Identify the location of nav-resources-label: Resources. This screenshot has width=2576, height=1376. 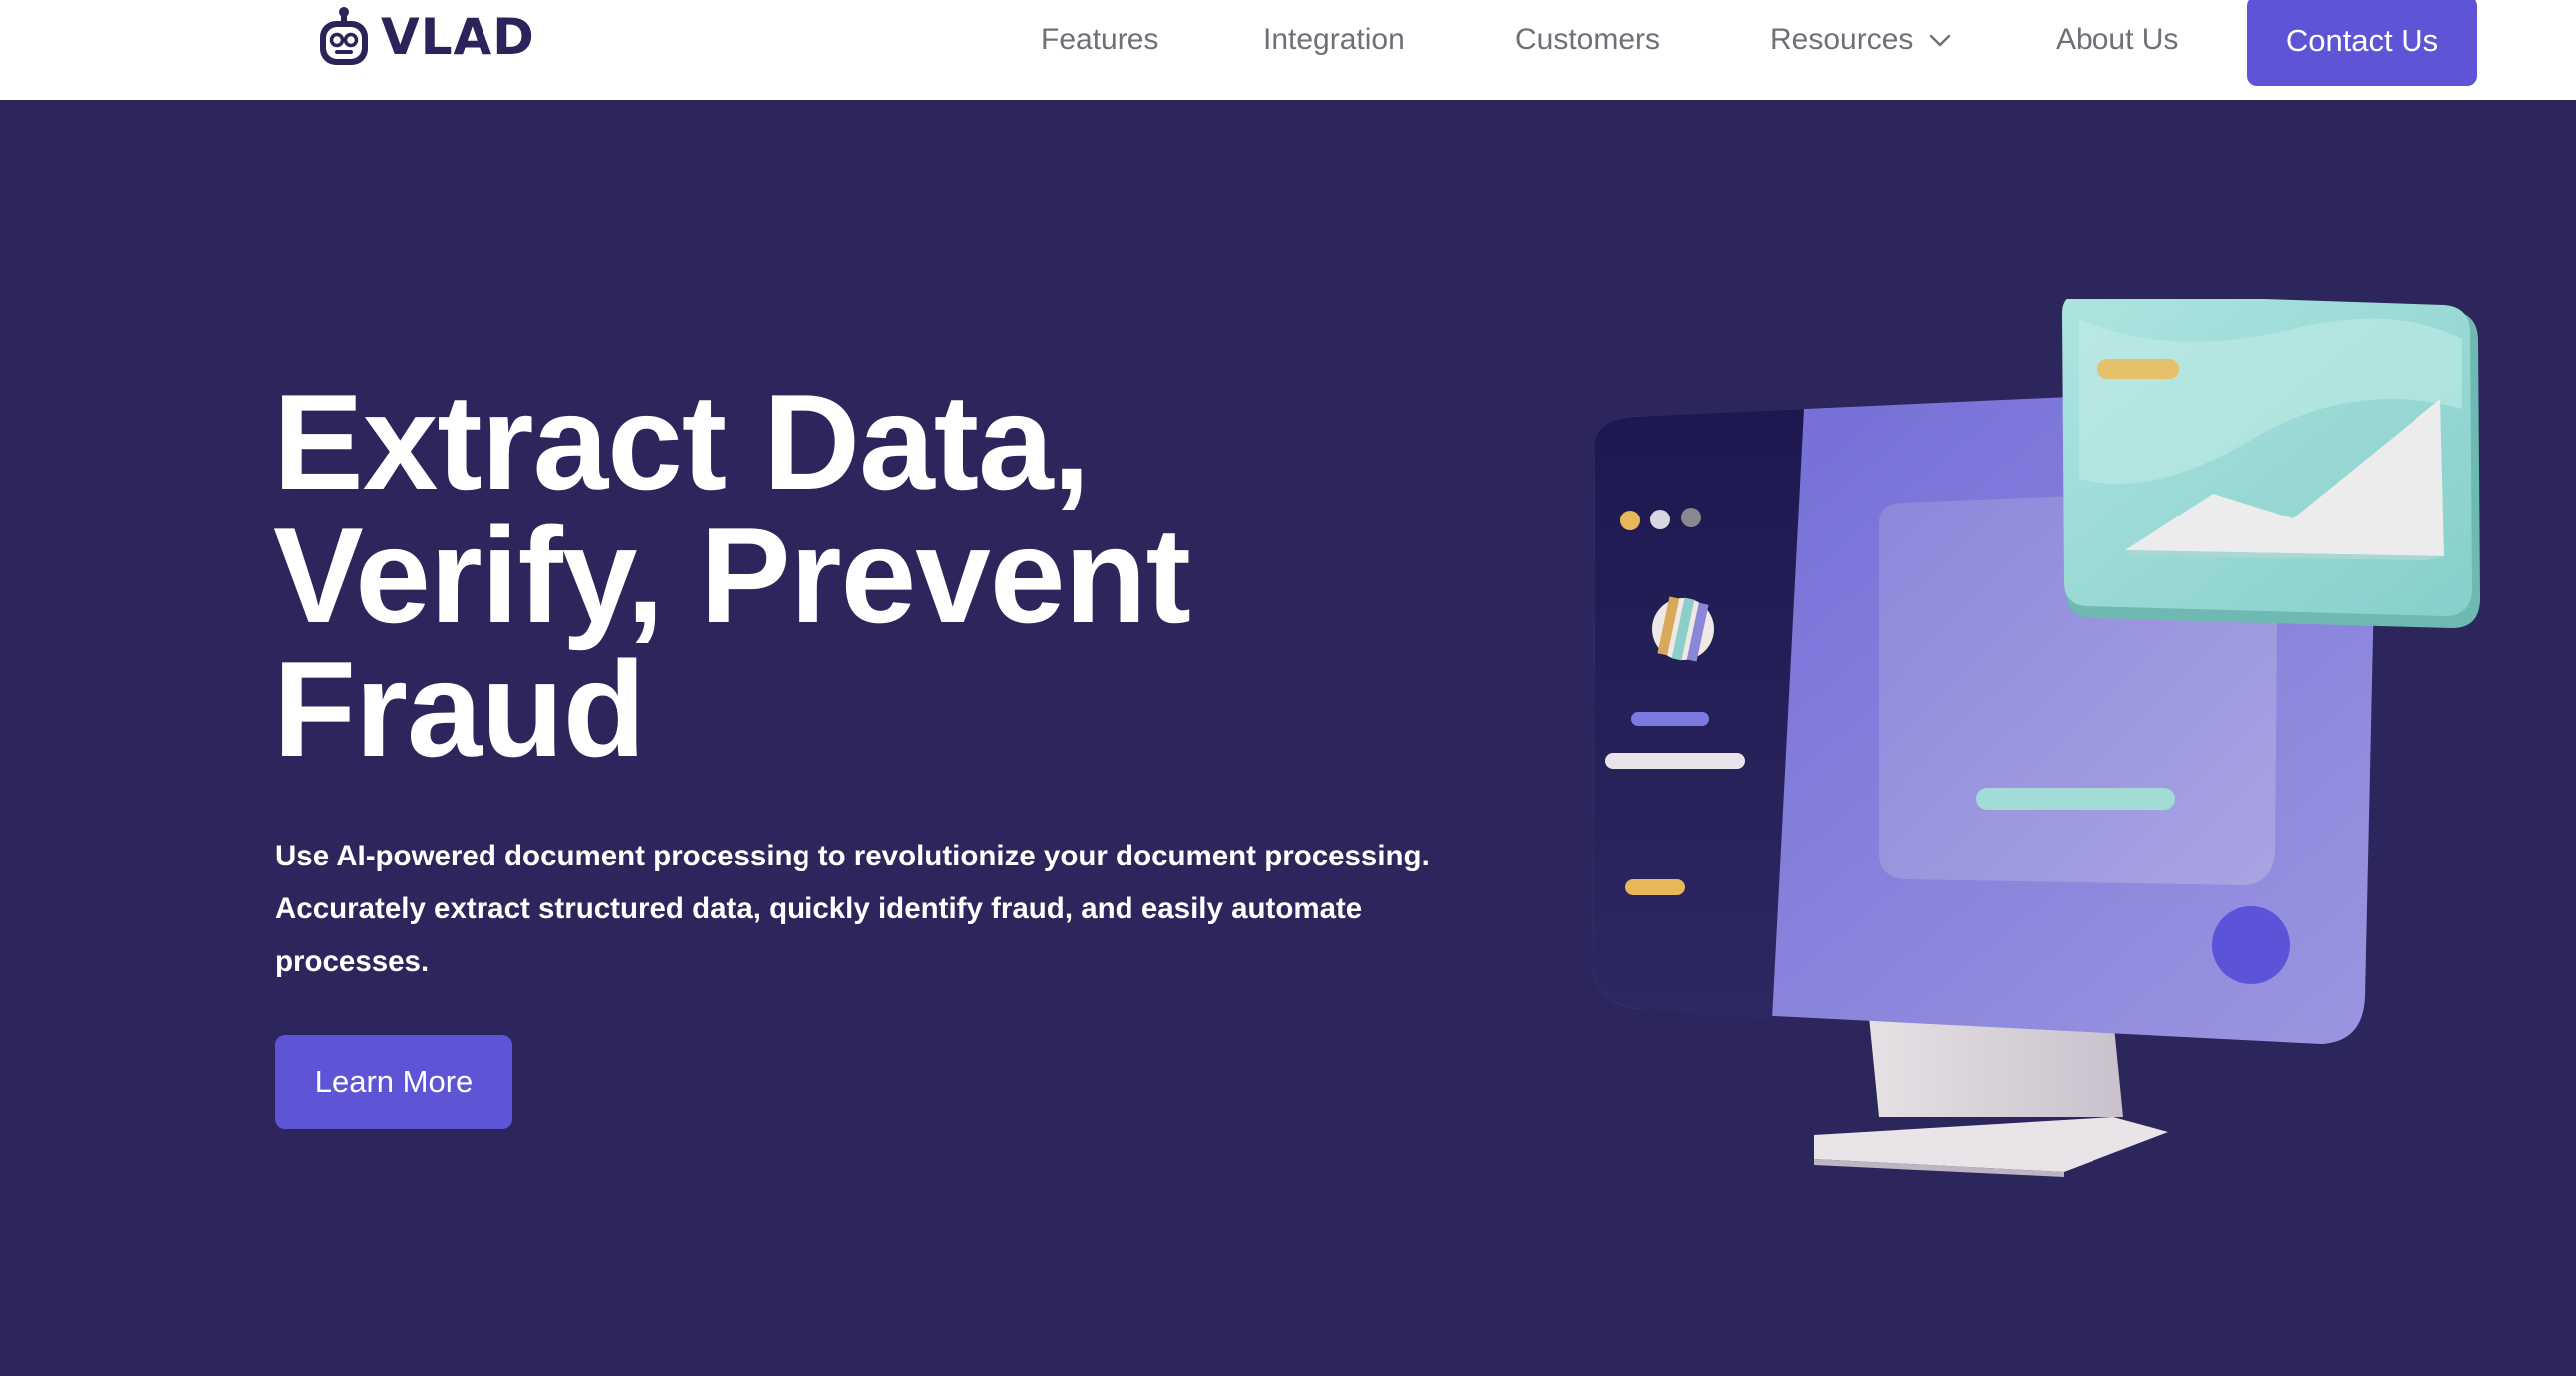
(1842, 40).